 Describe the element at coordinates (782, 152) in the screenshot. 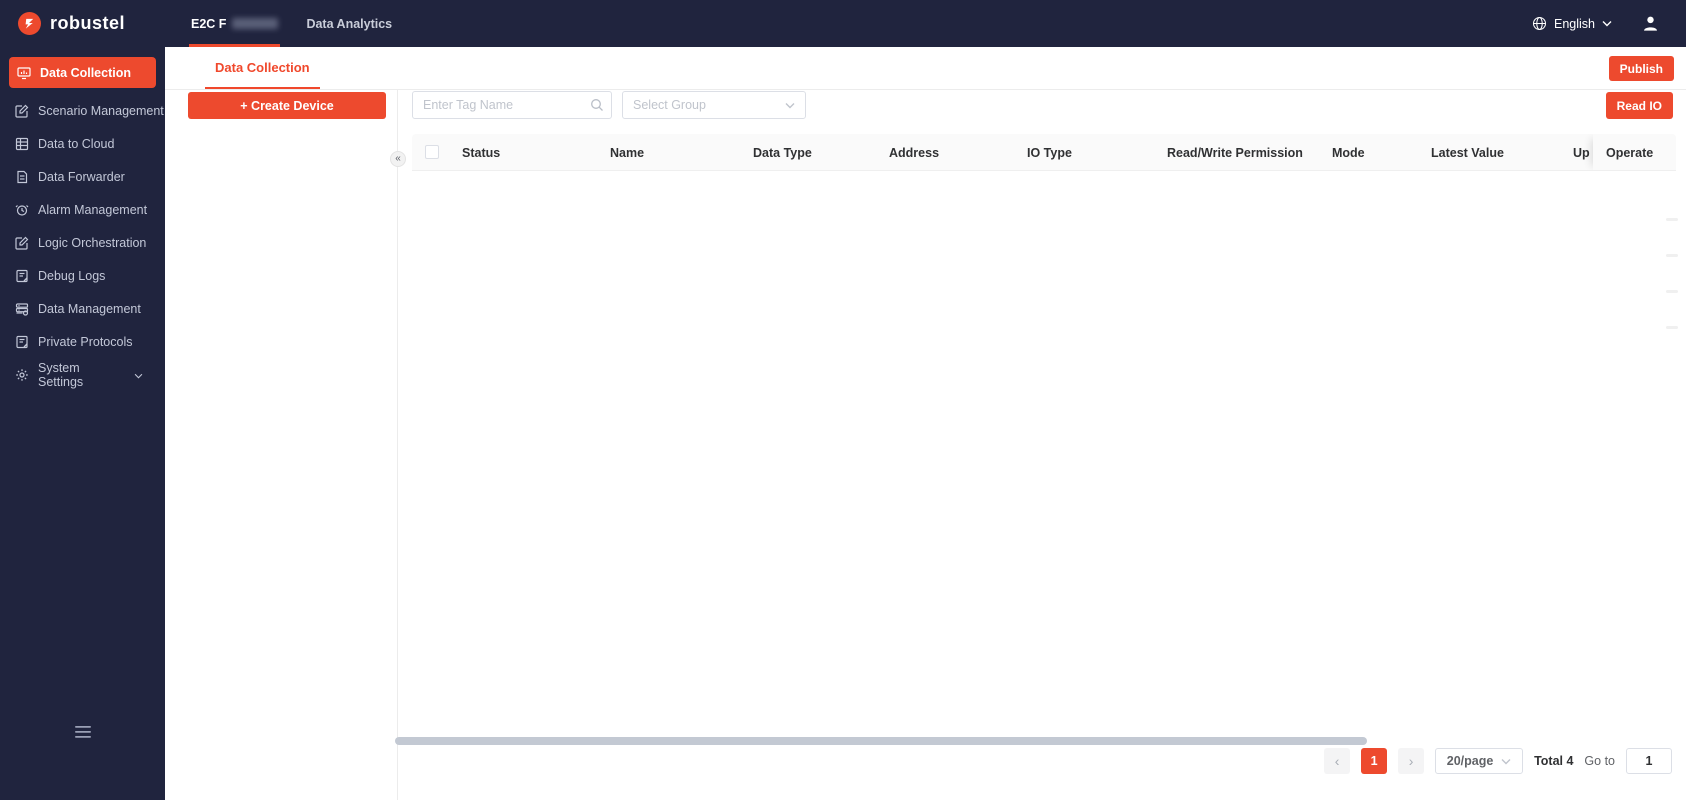

I see `column-data-type: Data Type` at that location.